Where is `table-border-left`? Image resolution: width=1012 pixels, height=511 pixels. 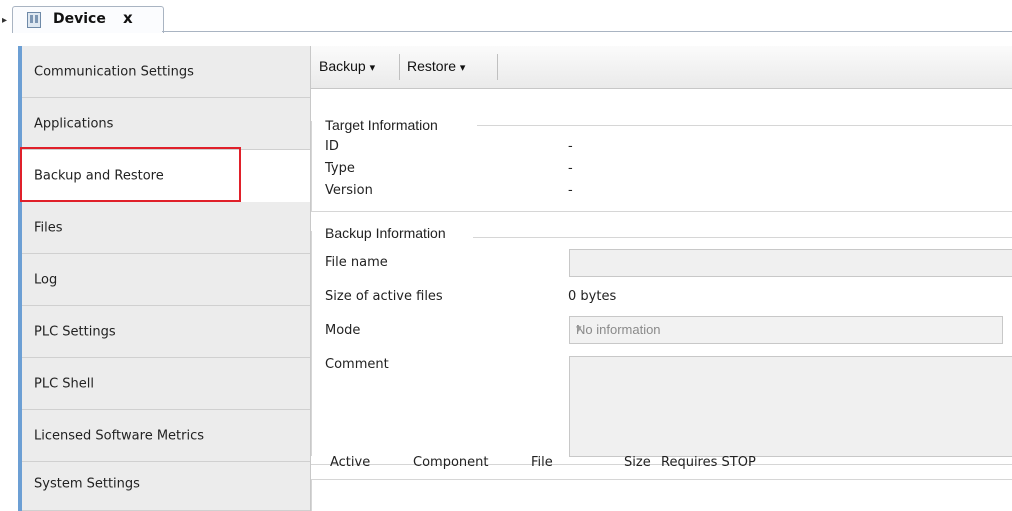
table-border-left is located at coordinates (311, 495).